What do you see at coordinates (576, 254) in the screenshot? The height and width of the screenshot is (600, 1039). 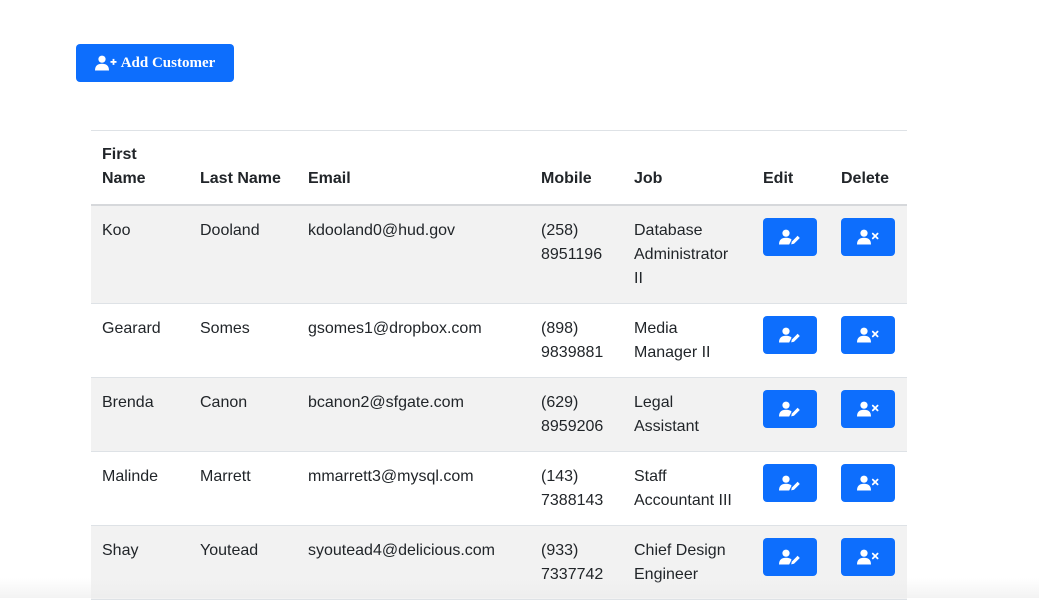 I see `cell-mobile: (258) 8951196` at bounding box center [576, 254].